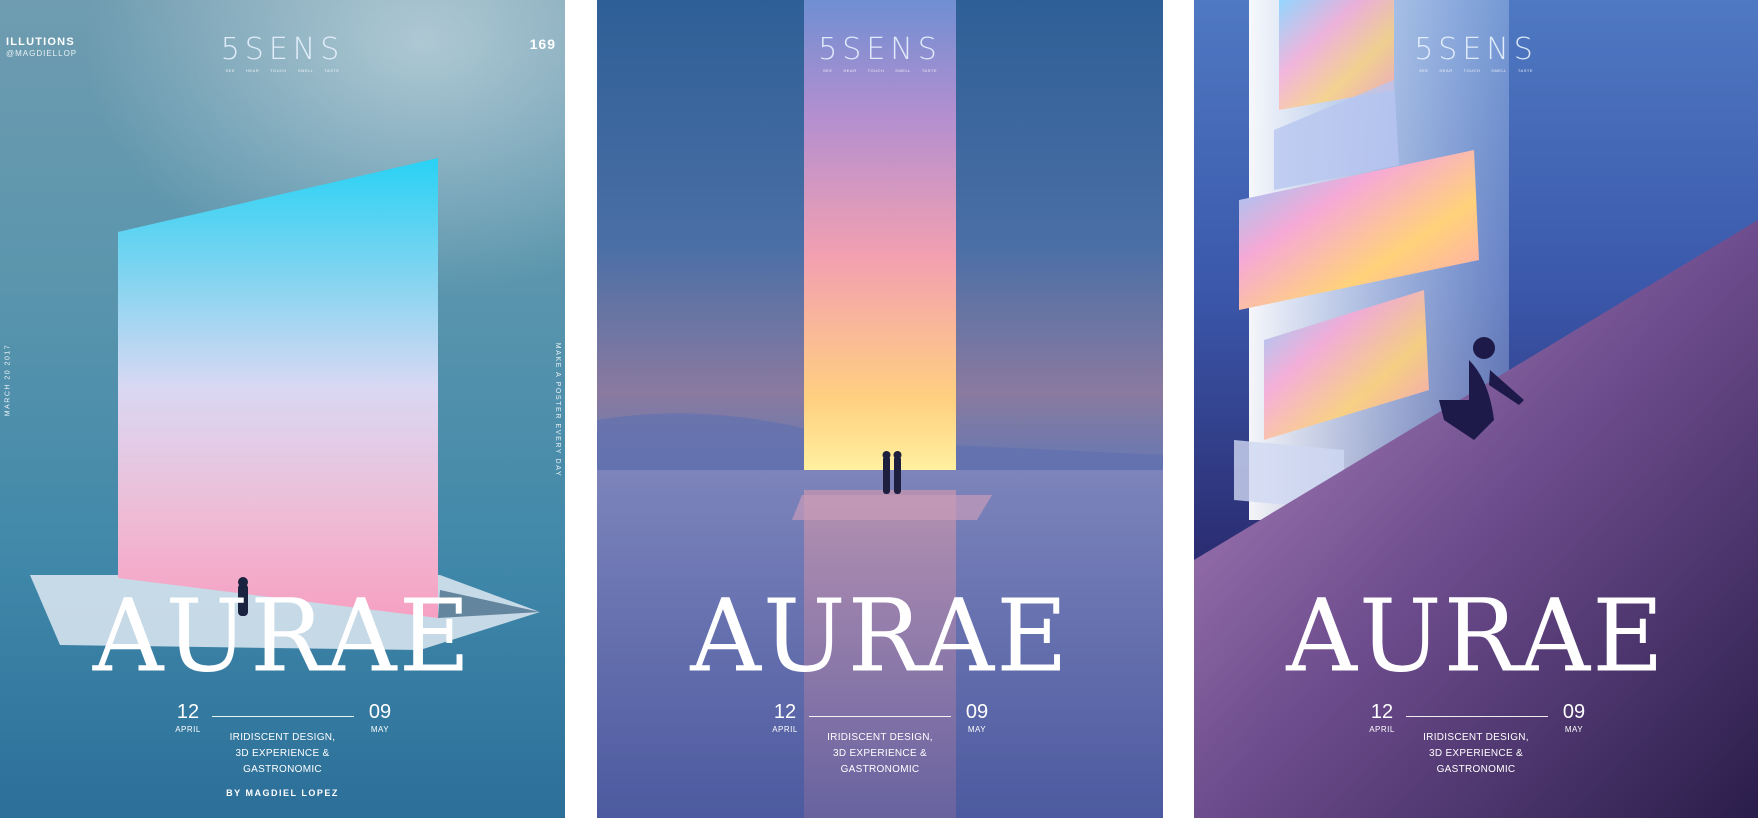 This screenshot has width=1758, height=820. I want to click on side-date: MARCH 20 2017, so click(8, 380).